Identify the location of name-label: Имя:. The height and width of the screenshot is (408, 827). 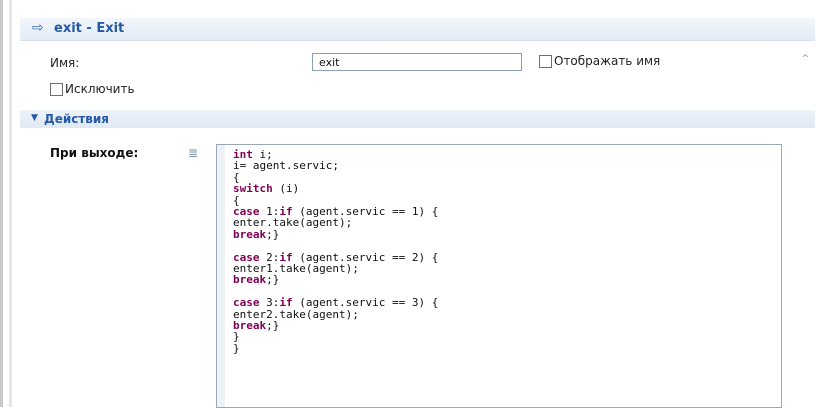
(65, 63).